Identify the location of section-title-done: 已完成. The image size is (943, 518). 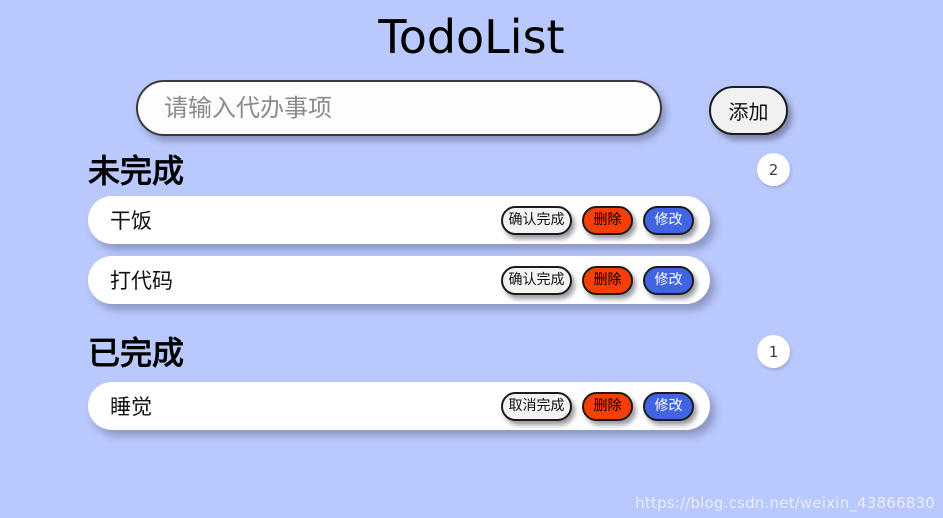
(136, 353).